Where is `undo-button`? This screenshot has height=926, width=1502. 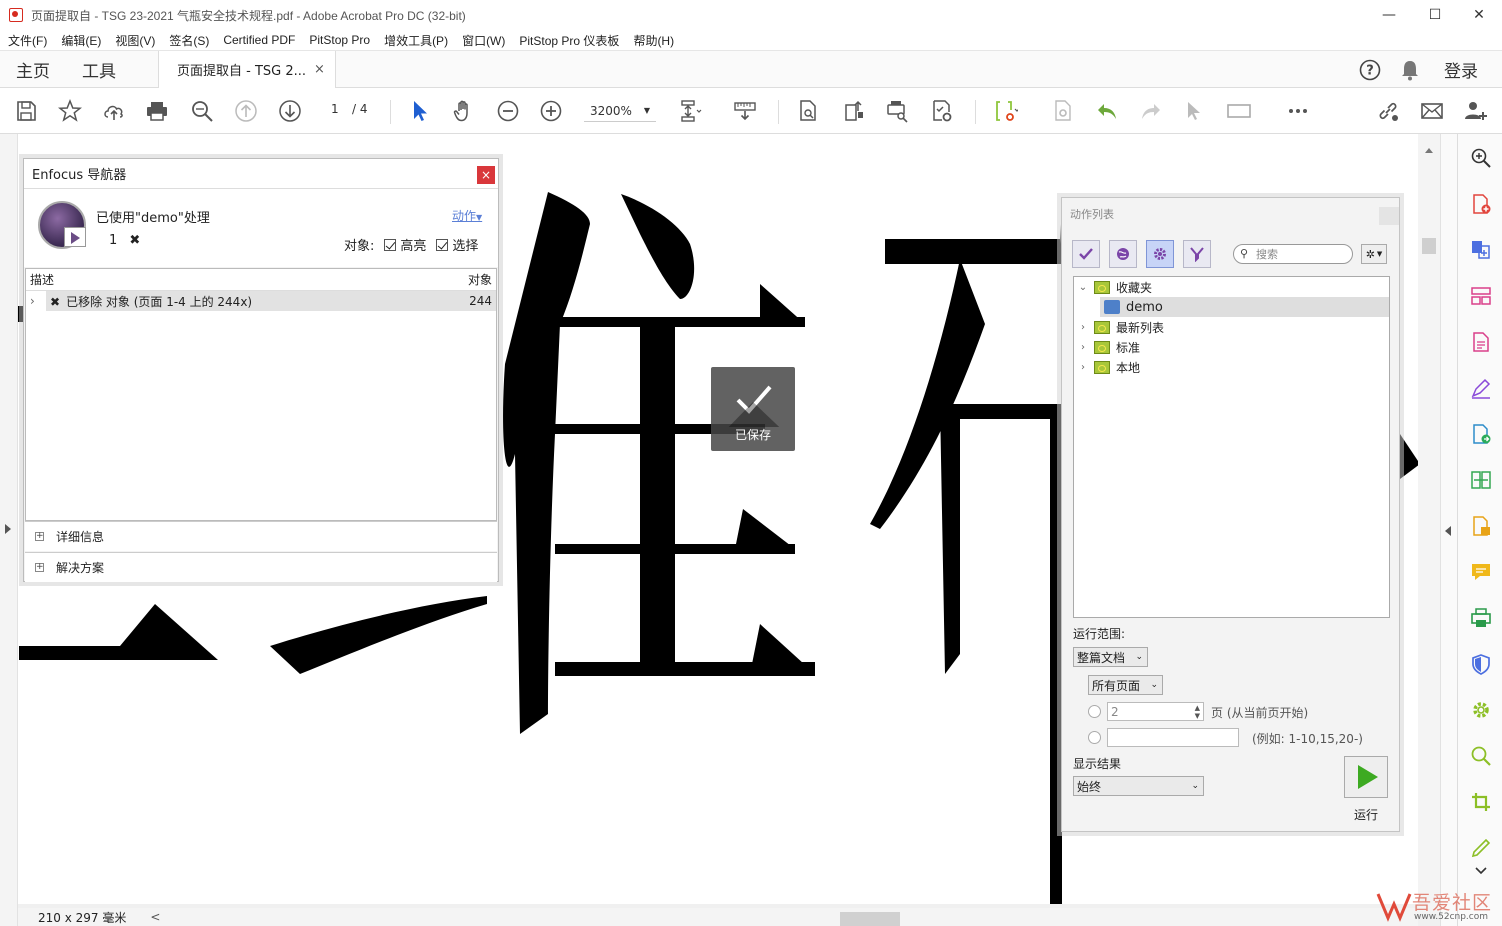
undo-button is located at coordinates (1107, 111).